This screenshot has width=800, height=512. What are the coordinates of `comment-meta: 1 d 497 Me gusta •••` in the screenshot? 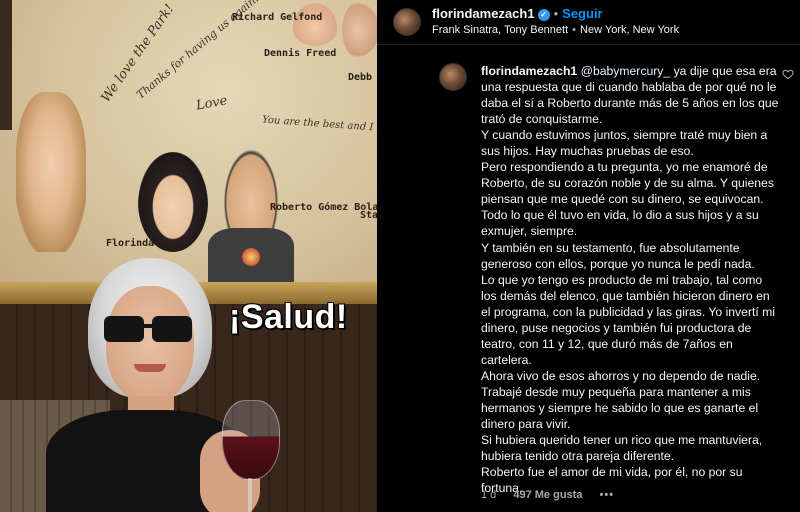 It's located at (554, 495).